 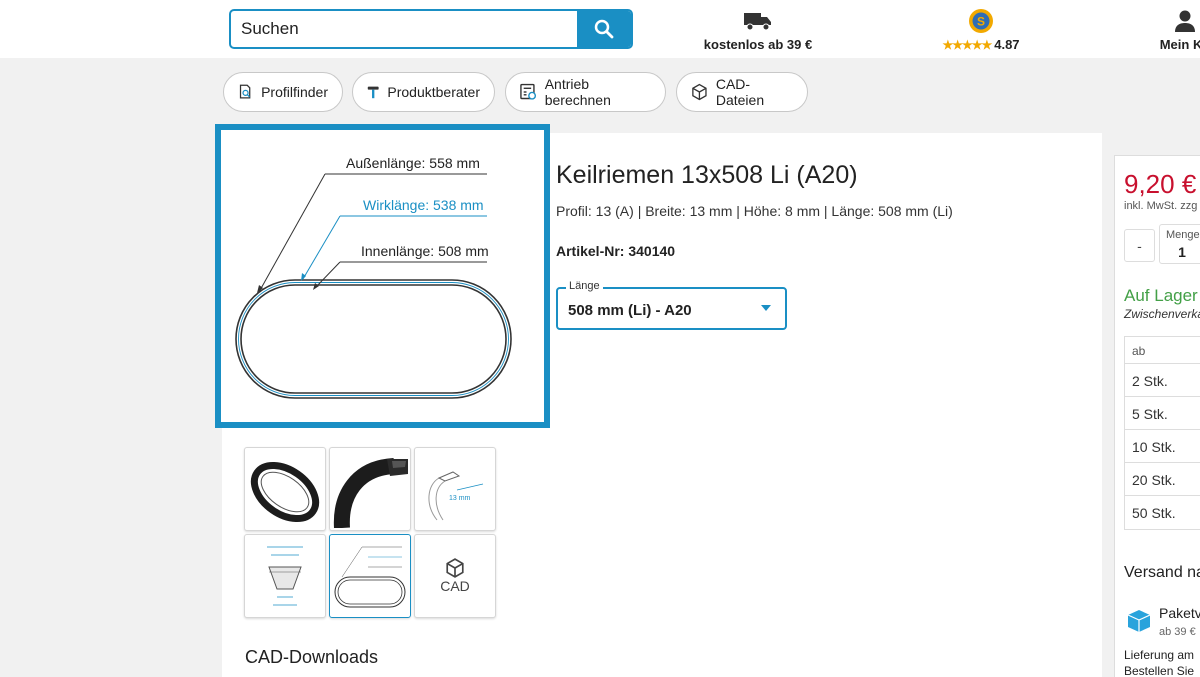 I want to click on delivery-date-line: Lieferung am, so click(x=1159, y=655).